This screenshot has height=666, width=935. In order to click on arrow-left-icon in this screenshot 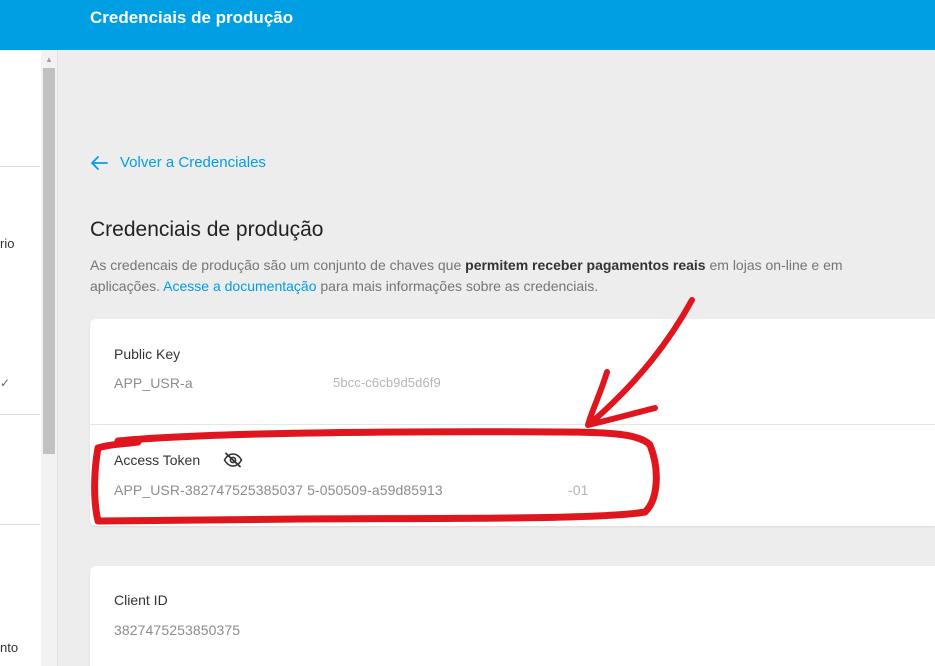, I will do `click(99, 162)`.